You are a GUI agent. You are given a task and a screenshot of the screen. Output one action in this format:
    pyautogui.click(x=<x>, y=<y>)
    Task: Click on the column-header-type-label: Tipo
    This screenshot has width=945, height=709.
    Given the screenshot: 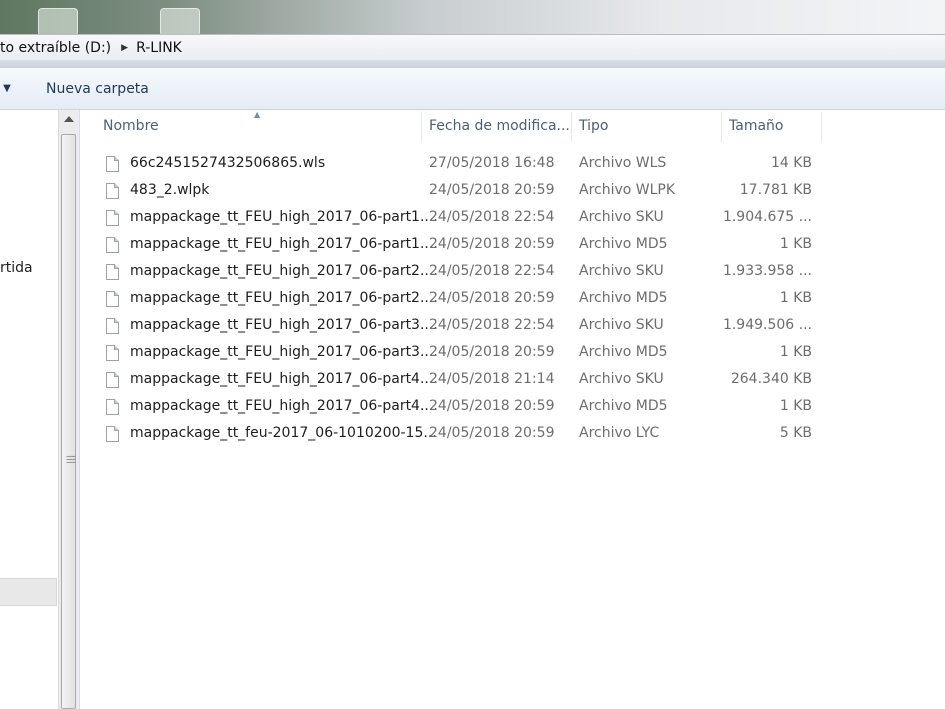 What is the action you would take?
    pyautogui.click(x=594, y=126)
    